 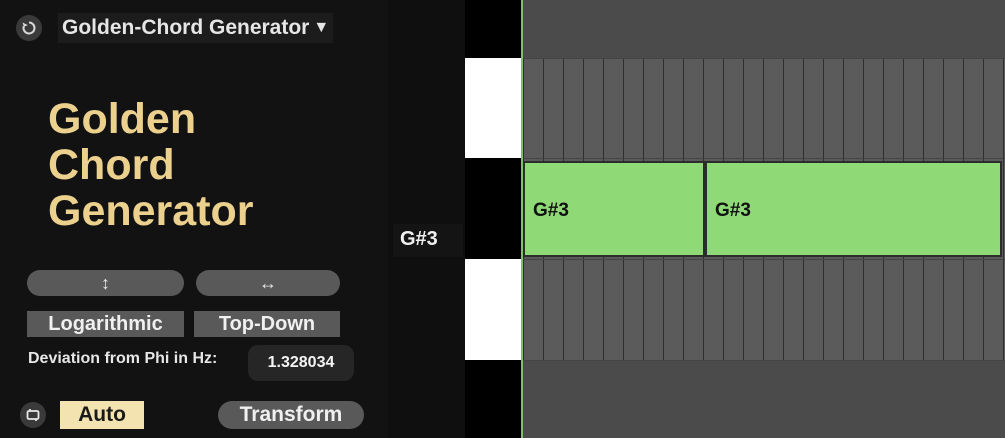 What do you see at coordinates (123, 358) in the screenshot?
I see `deviation-label: Deviation from Phi in Hz:` at bounding box center [123, 358].